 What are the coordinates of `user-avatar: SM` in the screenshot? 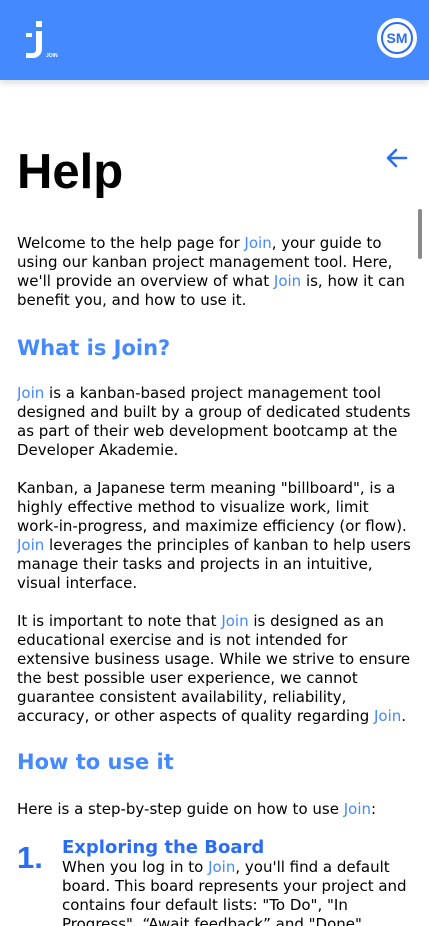 It's located at (397, 38).